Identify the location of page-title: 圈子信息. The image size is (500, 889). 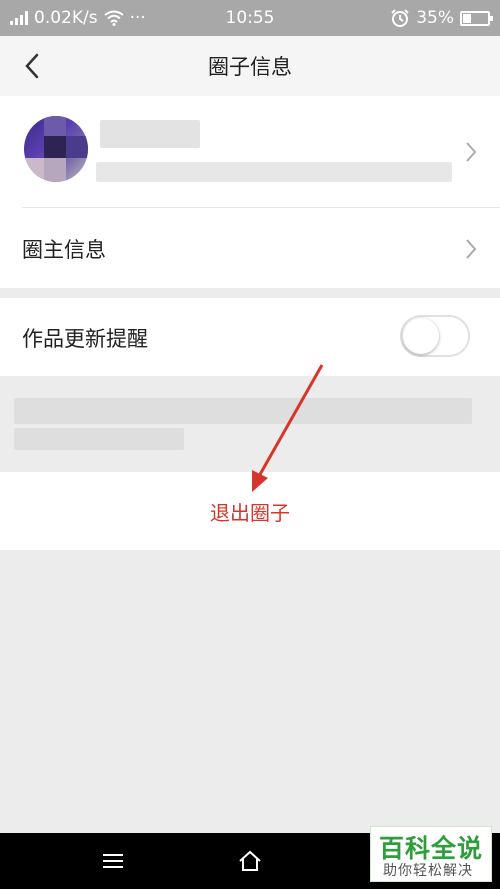
(250, 67).